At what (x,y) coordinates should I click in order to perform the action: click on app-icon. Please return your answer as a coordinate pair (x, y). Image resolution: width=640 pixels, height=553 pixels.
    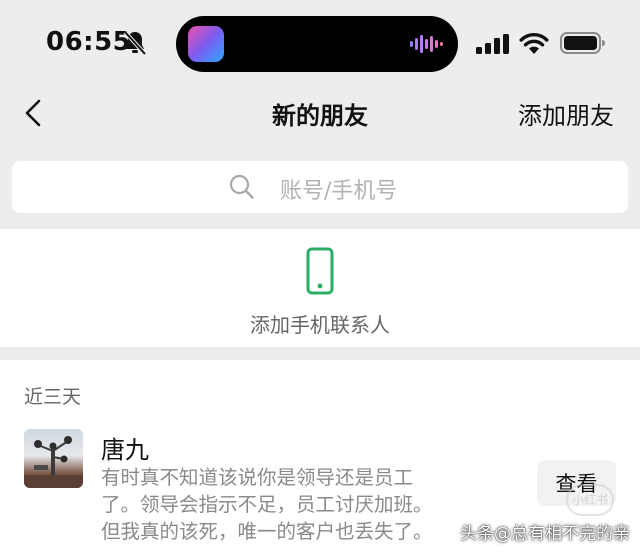
    Looking at the image, I should click on (206, 44).